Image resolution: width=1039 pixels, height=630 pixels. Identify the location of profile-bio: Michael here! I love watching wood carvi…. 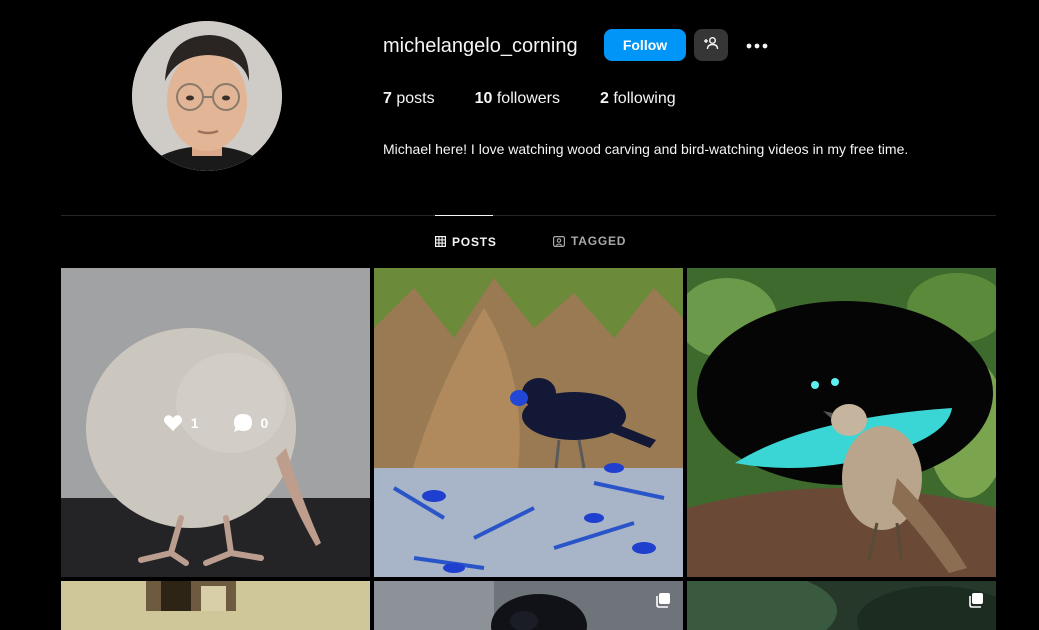
(646, 149).